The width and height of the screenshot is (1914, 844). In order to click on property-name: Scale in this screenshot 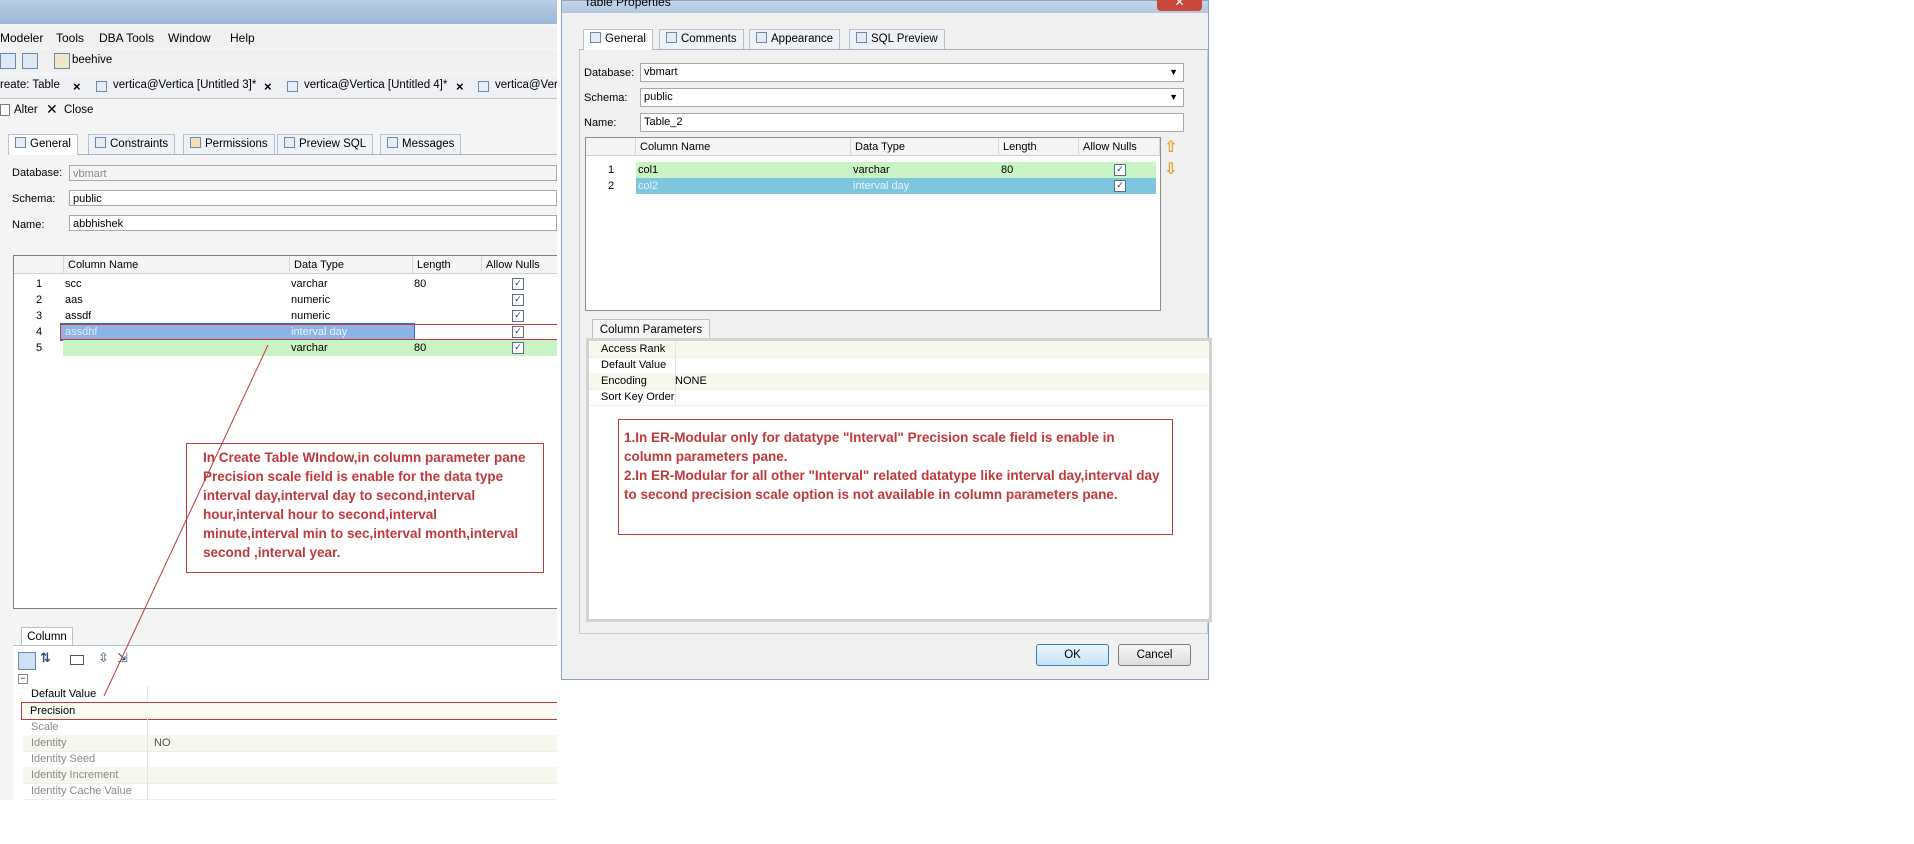, I will do `click(45, 727)`.